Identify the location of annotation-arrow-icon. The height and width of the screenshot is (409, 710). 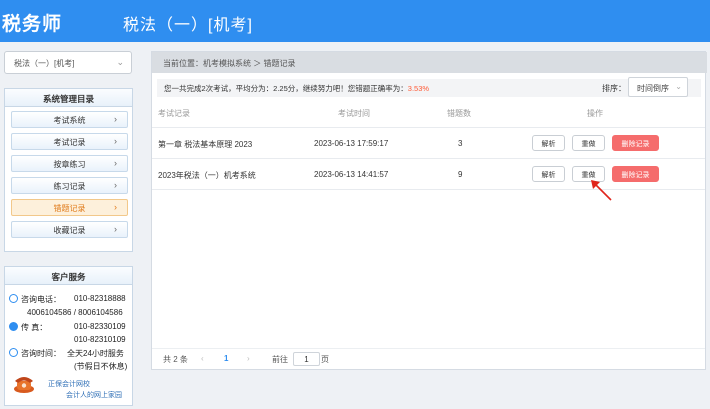
(601, 190).